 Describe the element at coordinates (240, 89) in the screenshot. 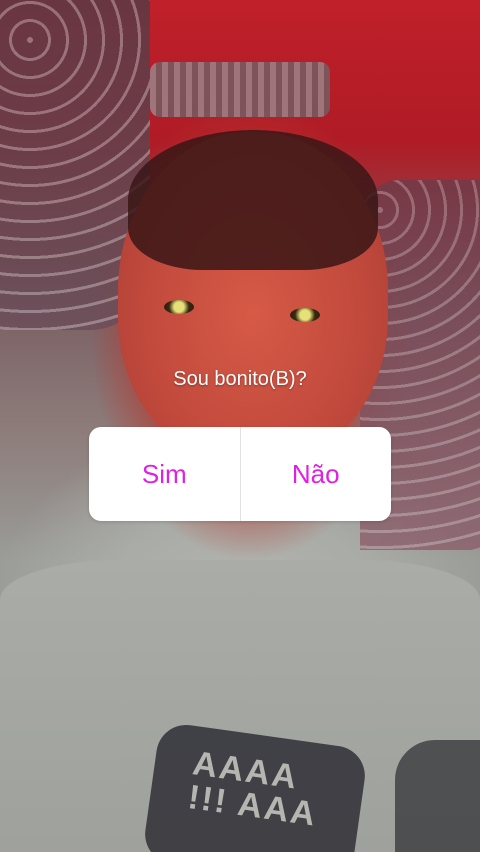

I see `cloth` at that location.